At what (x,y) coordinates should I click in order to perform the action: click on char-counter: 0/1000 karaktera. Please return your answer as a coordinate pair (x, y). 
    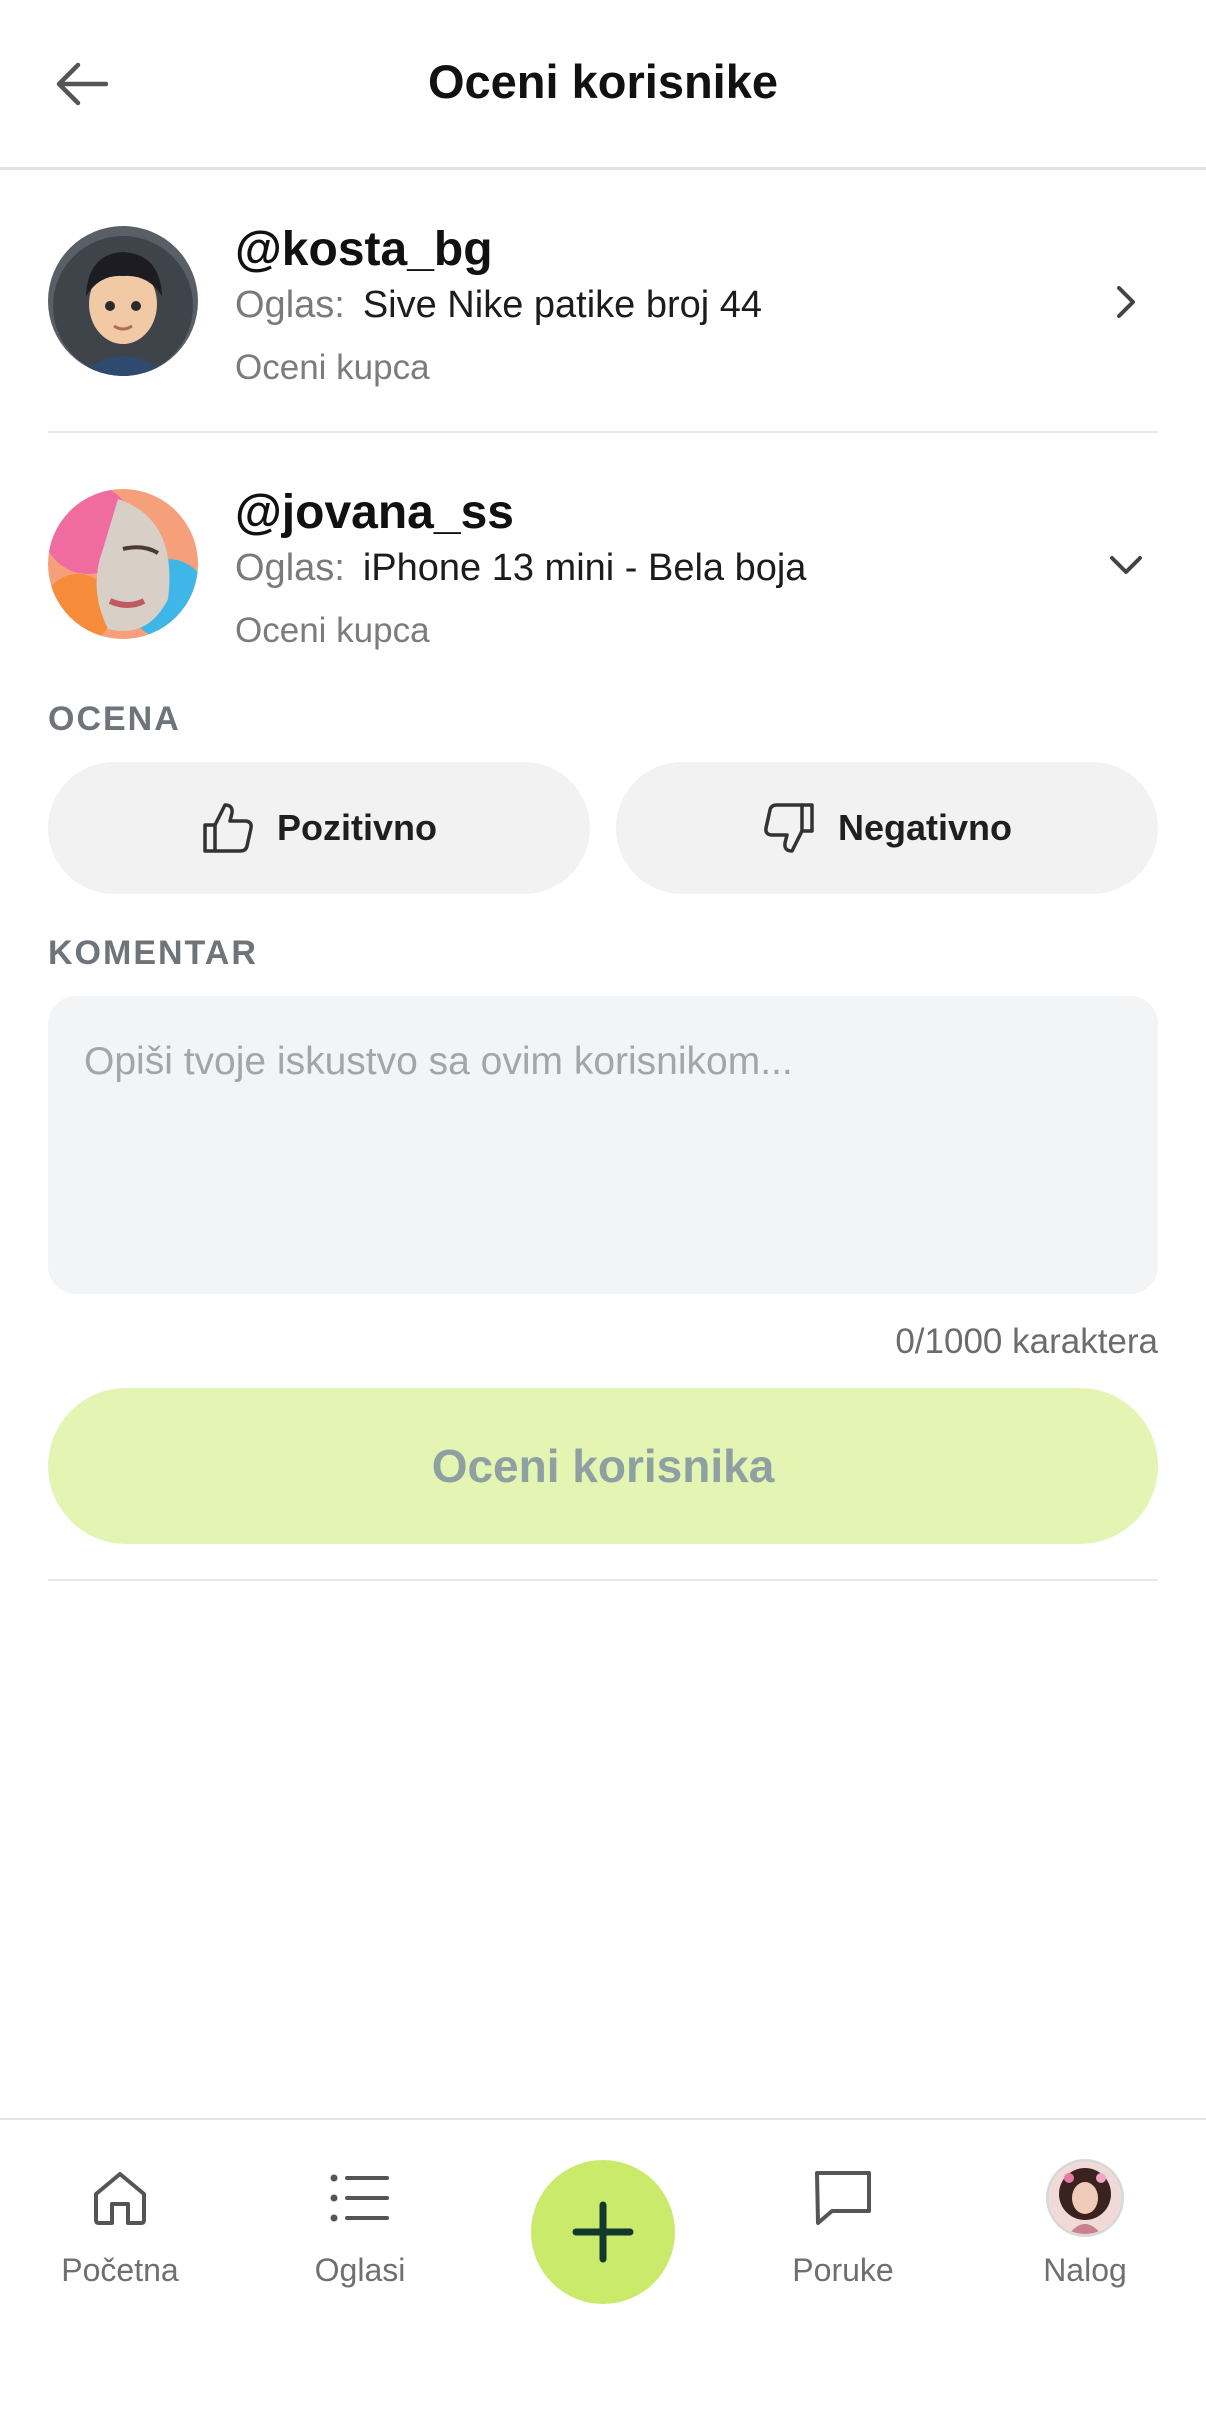
    Looking at the image, I should click on (1026, 1341).